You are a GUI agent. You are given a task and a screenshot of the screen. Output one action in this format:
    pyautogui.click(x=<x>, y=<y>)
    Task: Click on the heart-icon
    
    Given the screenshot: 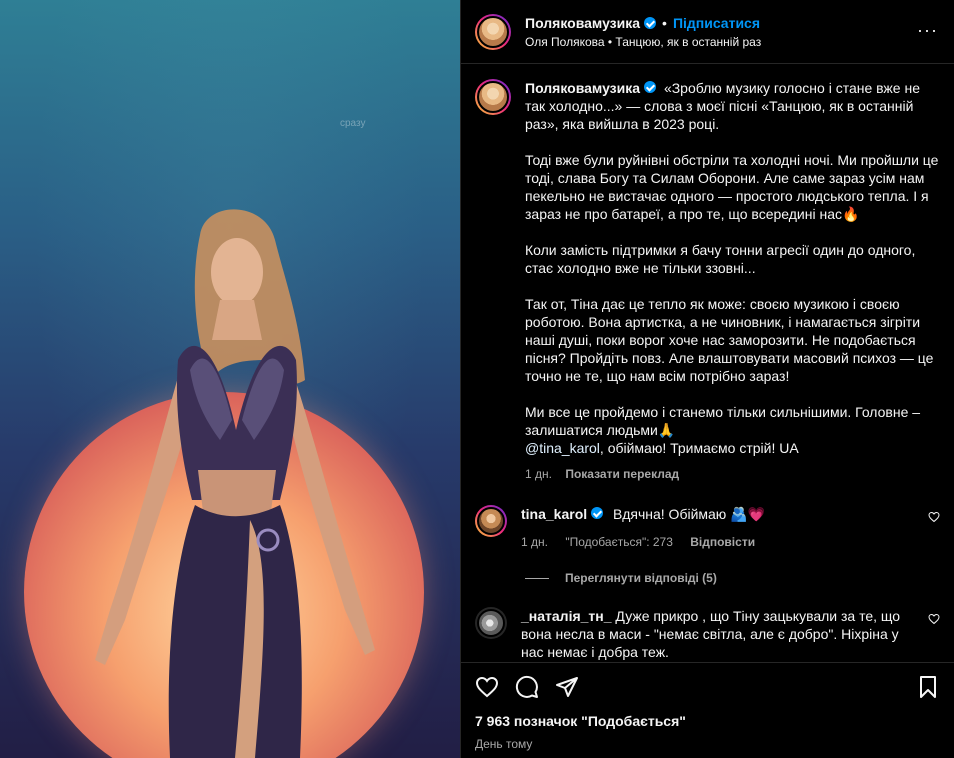 What is the action you would take?
    pyautogui.click(x=487, y=687)
    